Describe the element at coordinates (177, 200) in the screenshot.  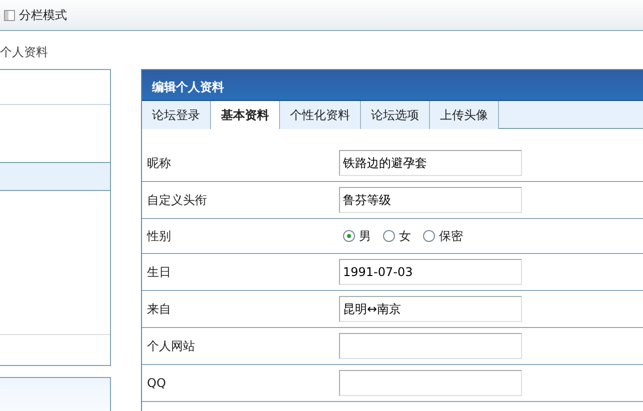
I see `field-label: 自定义头衔` at that location.